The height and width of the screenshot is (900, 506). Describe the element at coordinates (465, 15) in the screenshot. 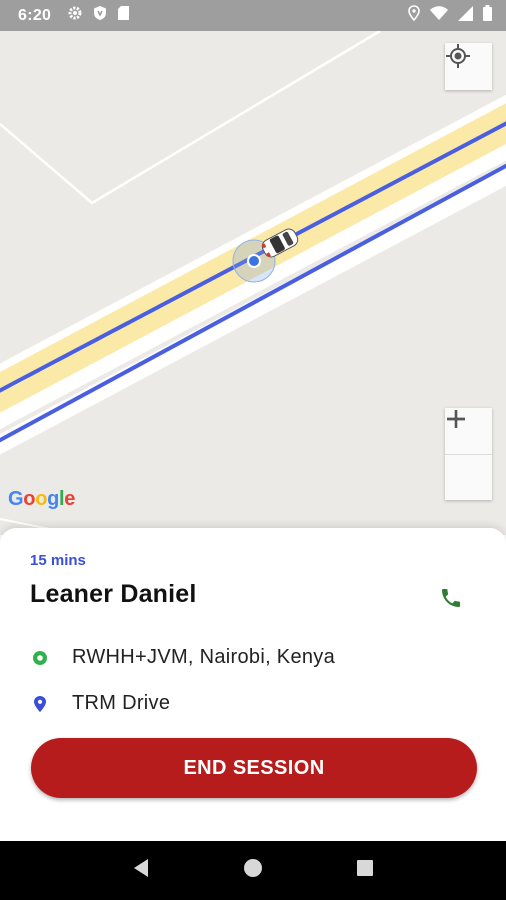

I see `signal-icon` at that location.